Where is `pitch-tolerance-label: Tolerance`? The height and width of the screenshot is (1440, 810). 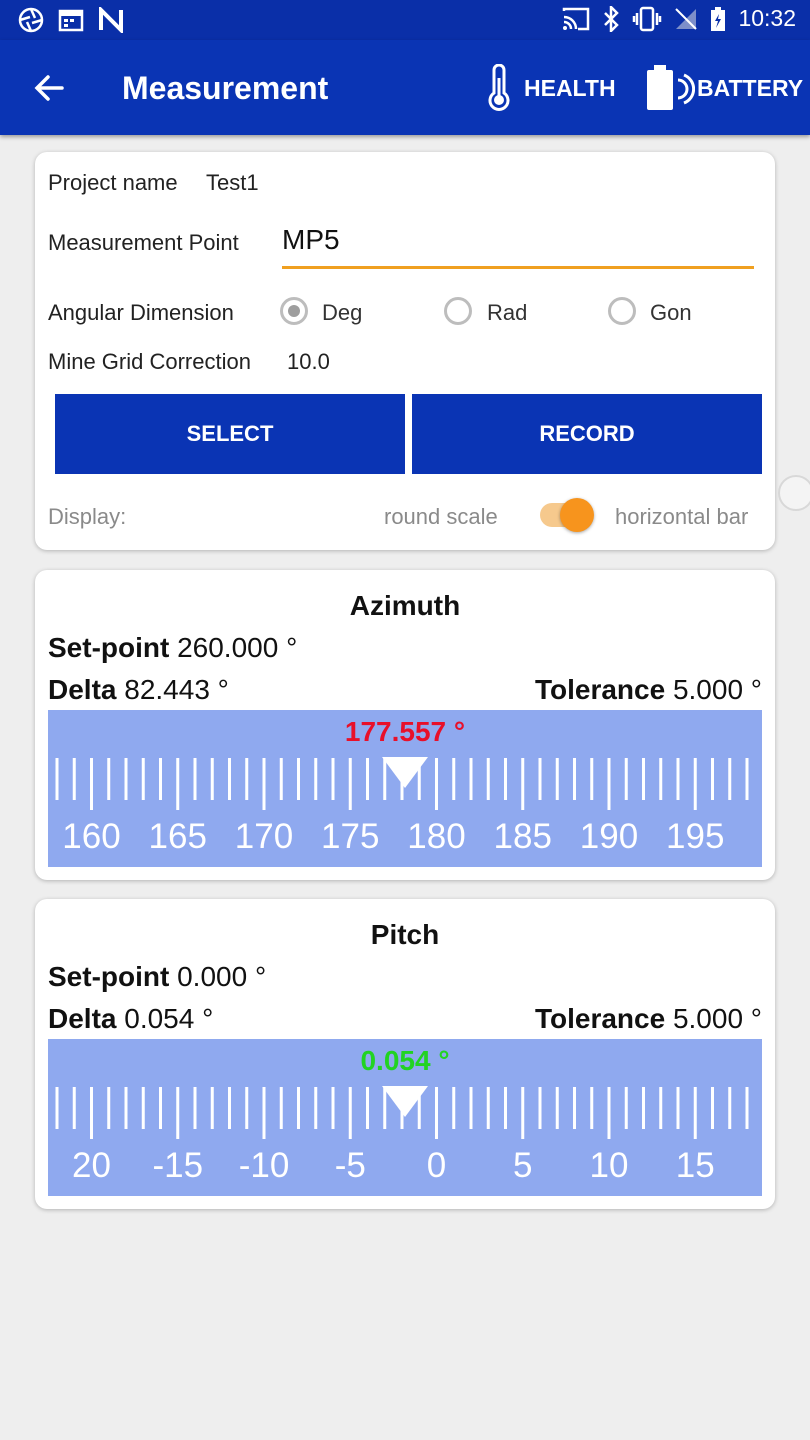
pitch-tolerance-label: Tolerance is located at coordinates (600, 1018).